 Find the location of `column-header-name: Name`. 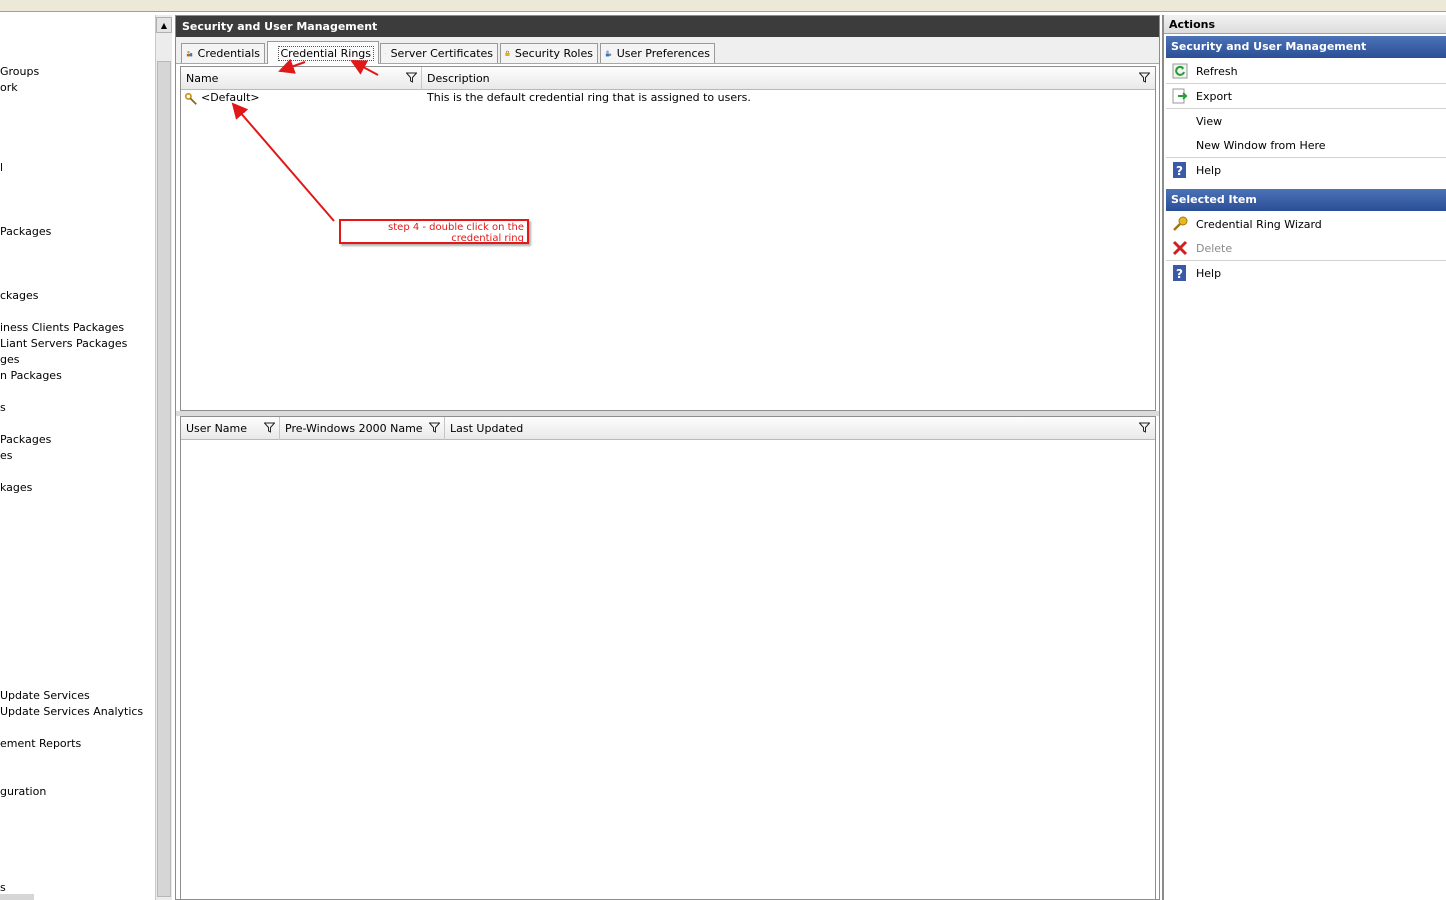

column-header-name: Name is located at coordinates (301, 78).